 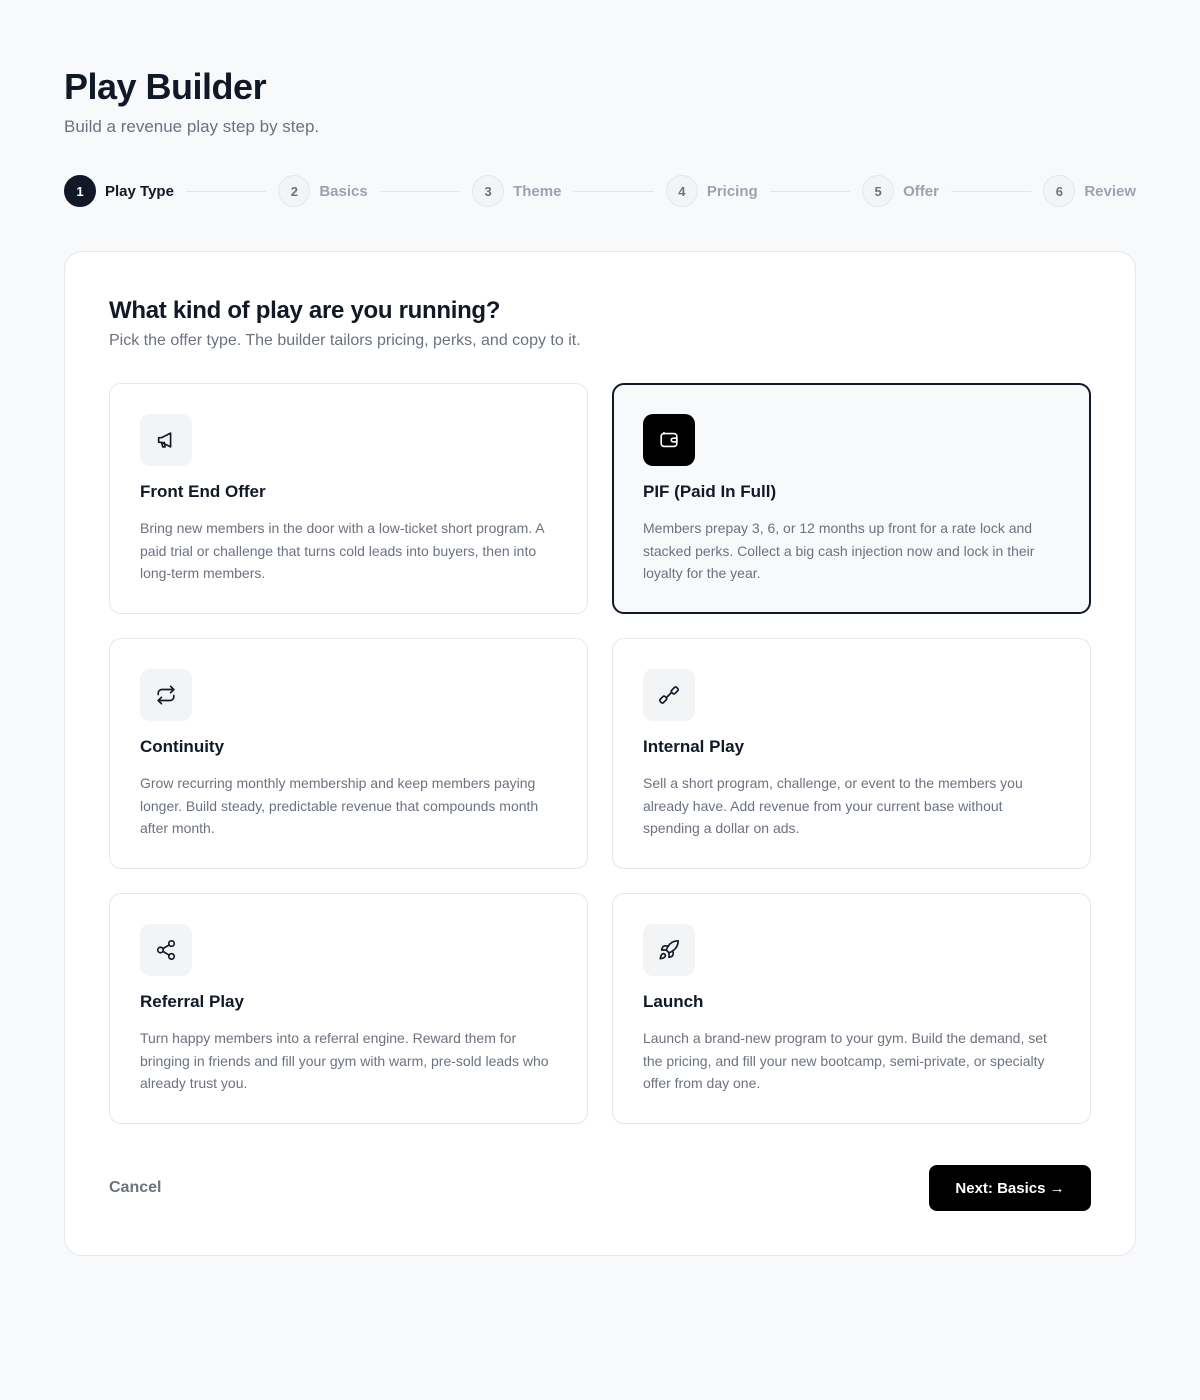 I want to click on step-number: 6, so click(x=1059, y=191).